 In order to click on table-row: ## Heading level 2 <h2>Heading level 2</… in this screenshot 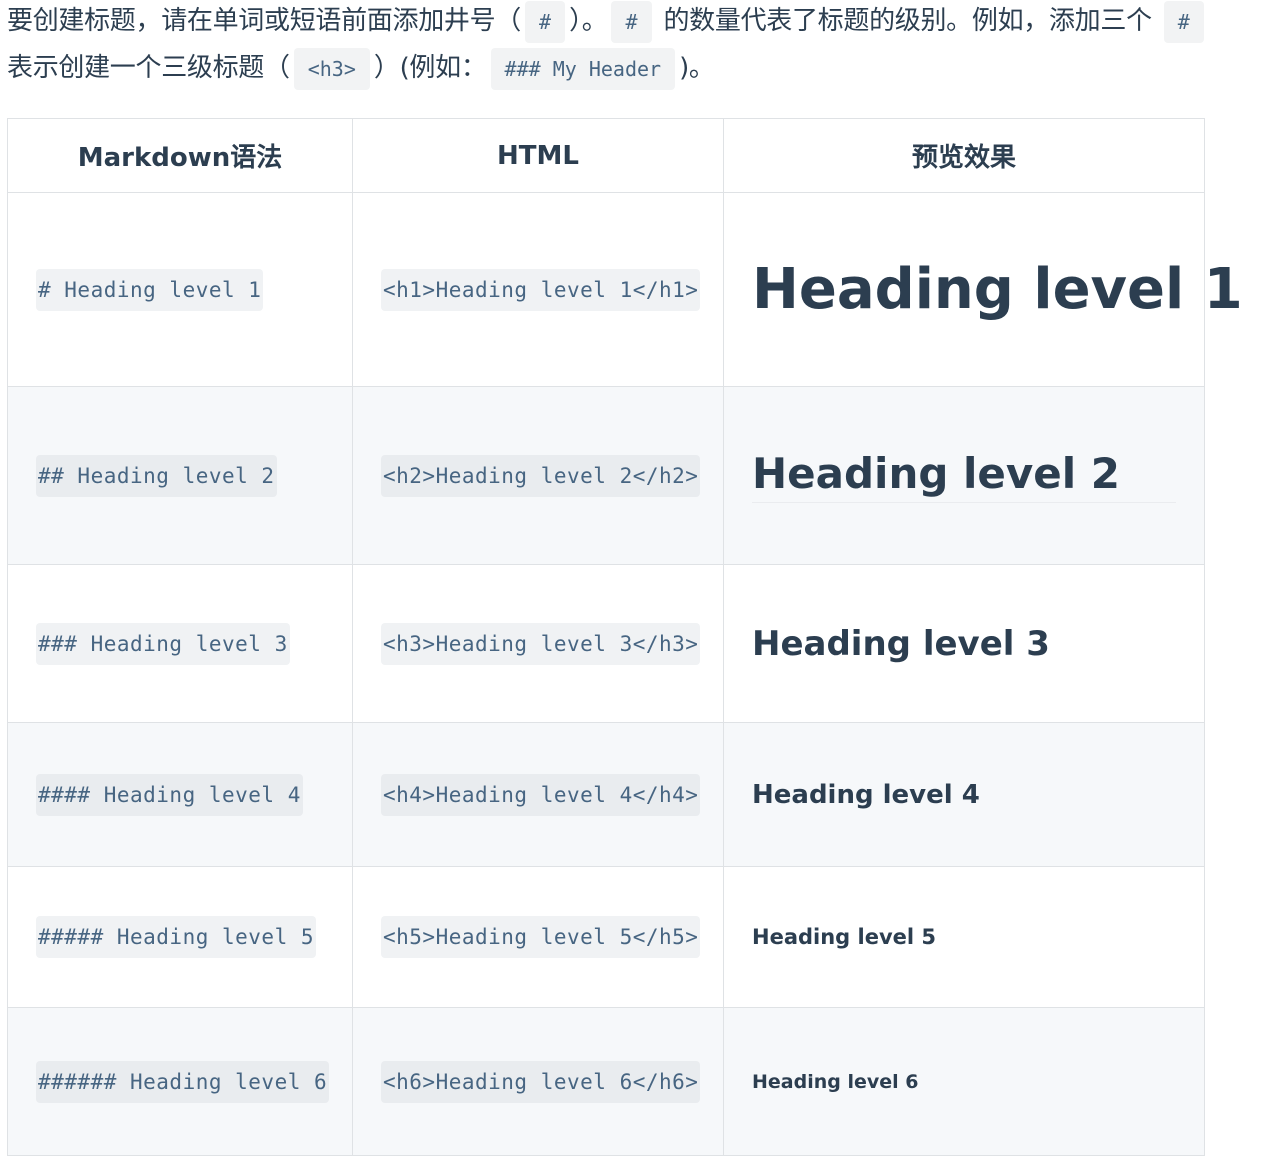, I will do `click(606, 475)`.